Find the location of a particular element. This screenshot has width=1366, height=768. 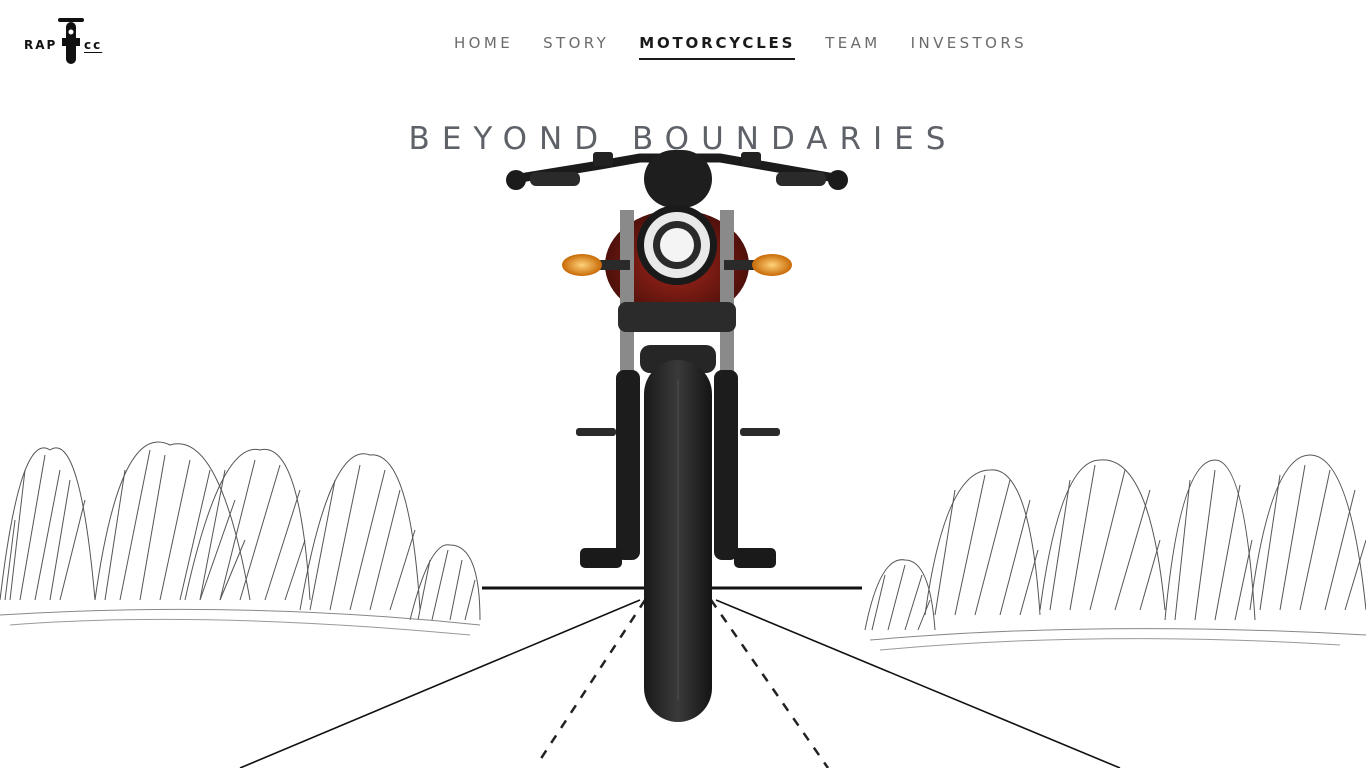

right-bushes is located at coordinates (1115, 552).